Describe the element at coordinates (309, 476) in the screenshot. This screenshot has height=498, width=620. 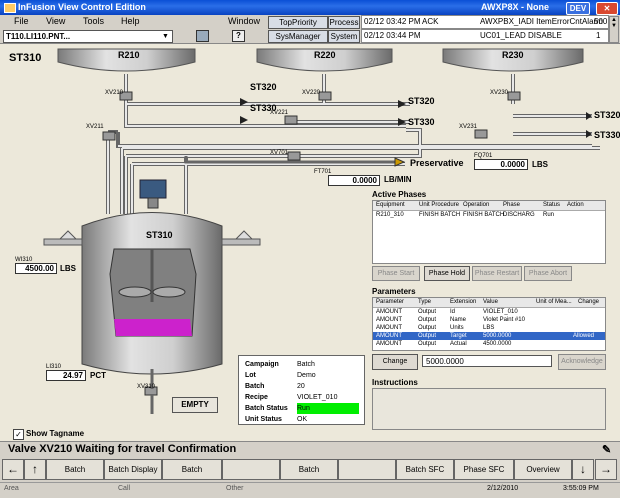
I see `nav-batch-messages: Batch Messages` at that location.